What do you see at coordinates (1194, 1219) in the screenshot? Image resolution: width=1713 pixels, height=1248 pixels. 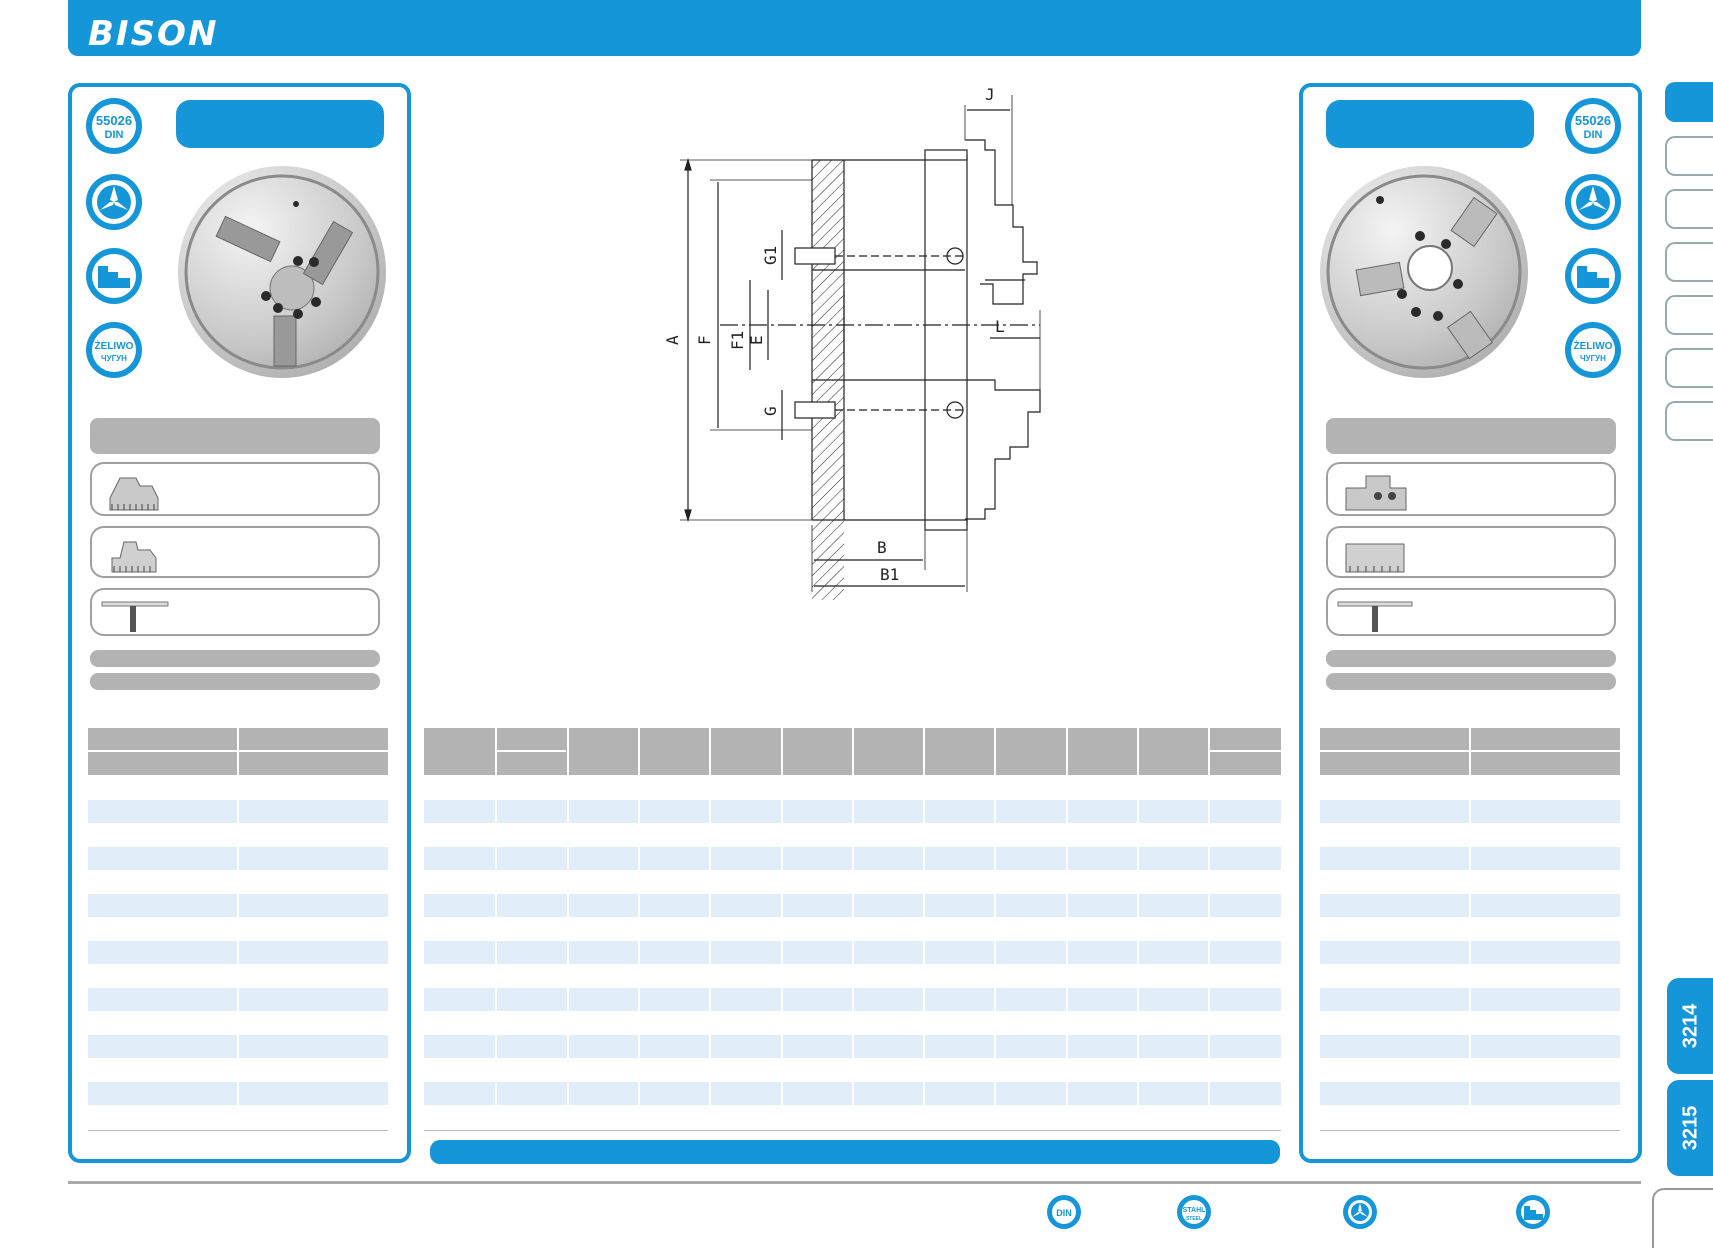 I see `svg-text: STEEL` at bounding box center [1194, 1219].